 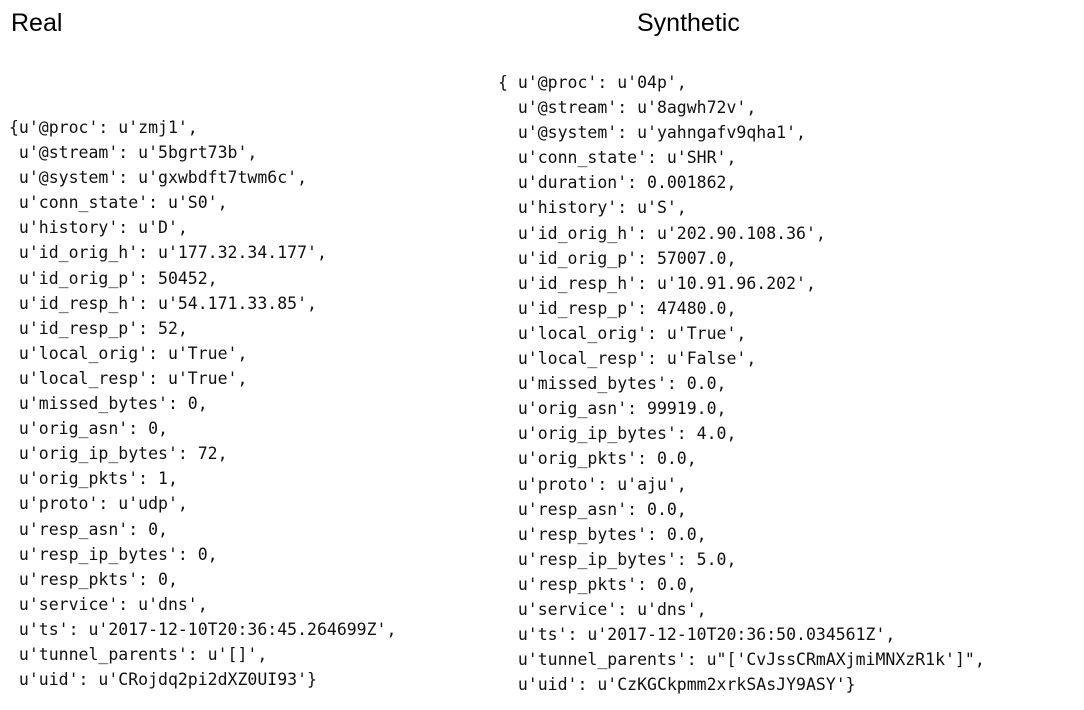 I want to click on record-line: u'orig_pkts': 0.0,, so click(x=597, y=459).